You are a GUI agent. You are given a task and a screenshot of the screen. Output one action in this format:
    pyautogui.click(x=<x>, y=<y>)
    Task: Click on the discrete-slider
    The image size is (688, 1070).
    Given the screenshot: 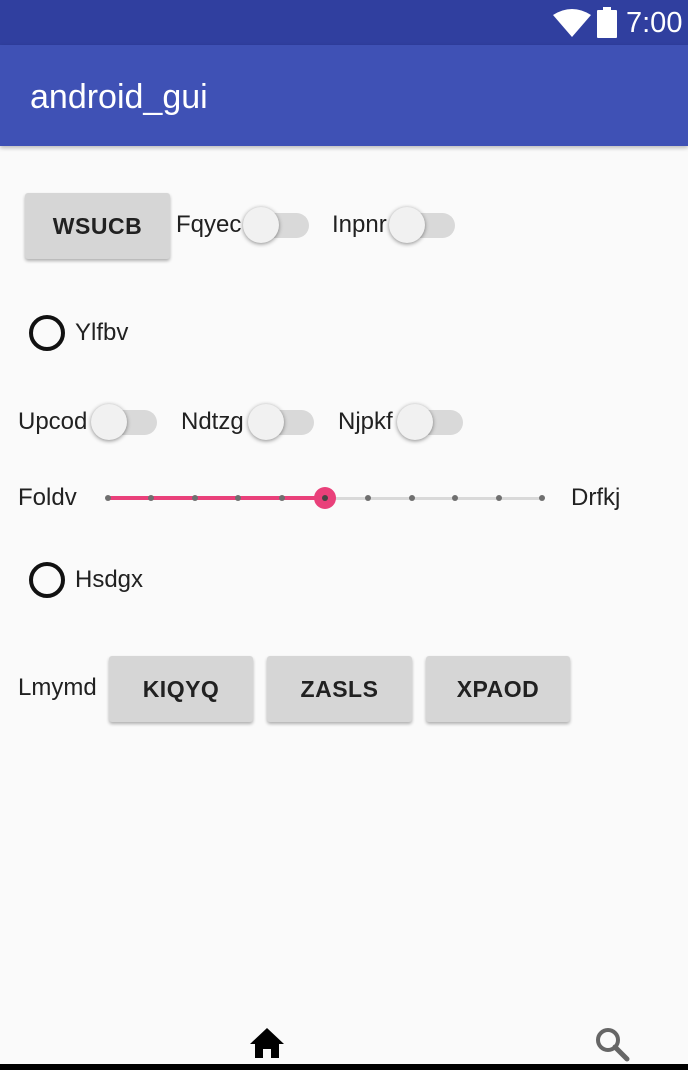 What is the action you would take?
    pyautogui.click(x=326, y=498)
    